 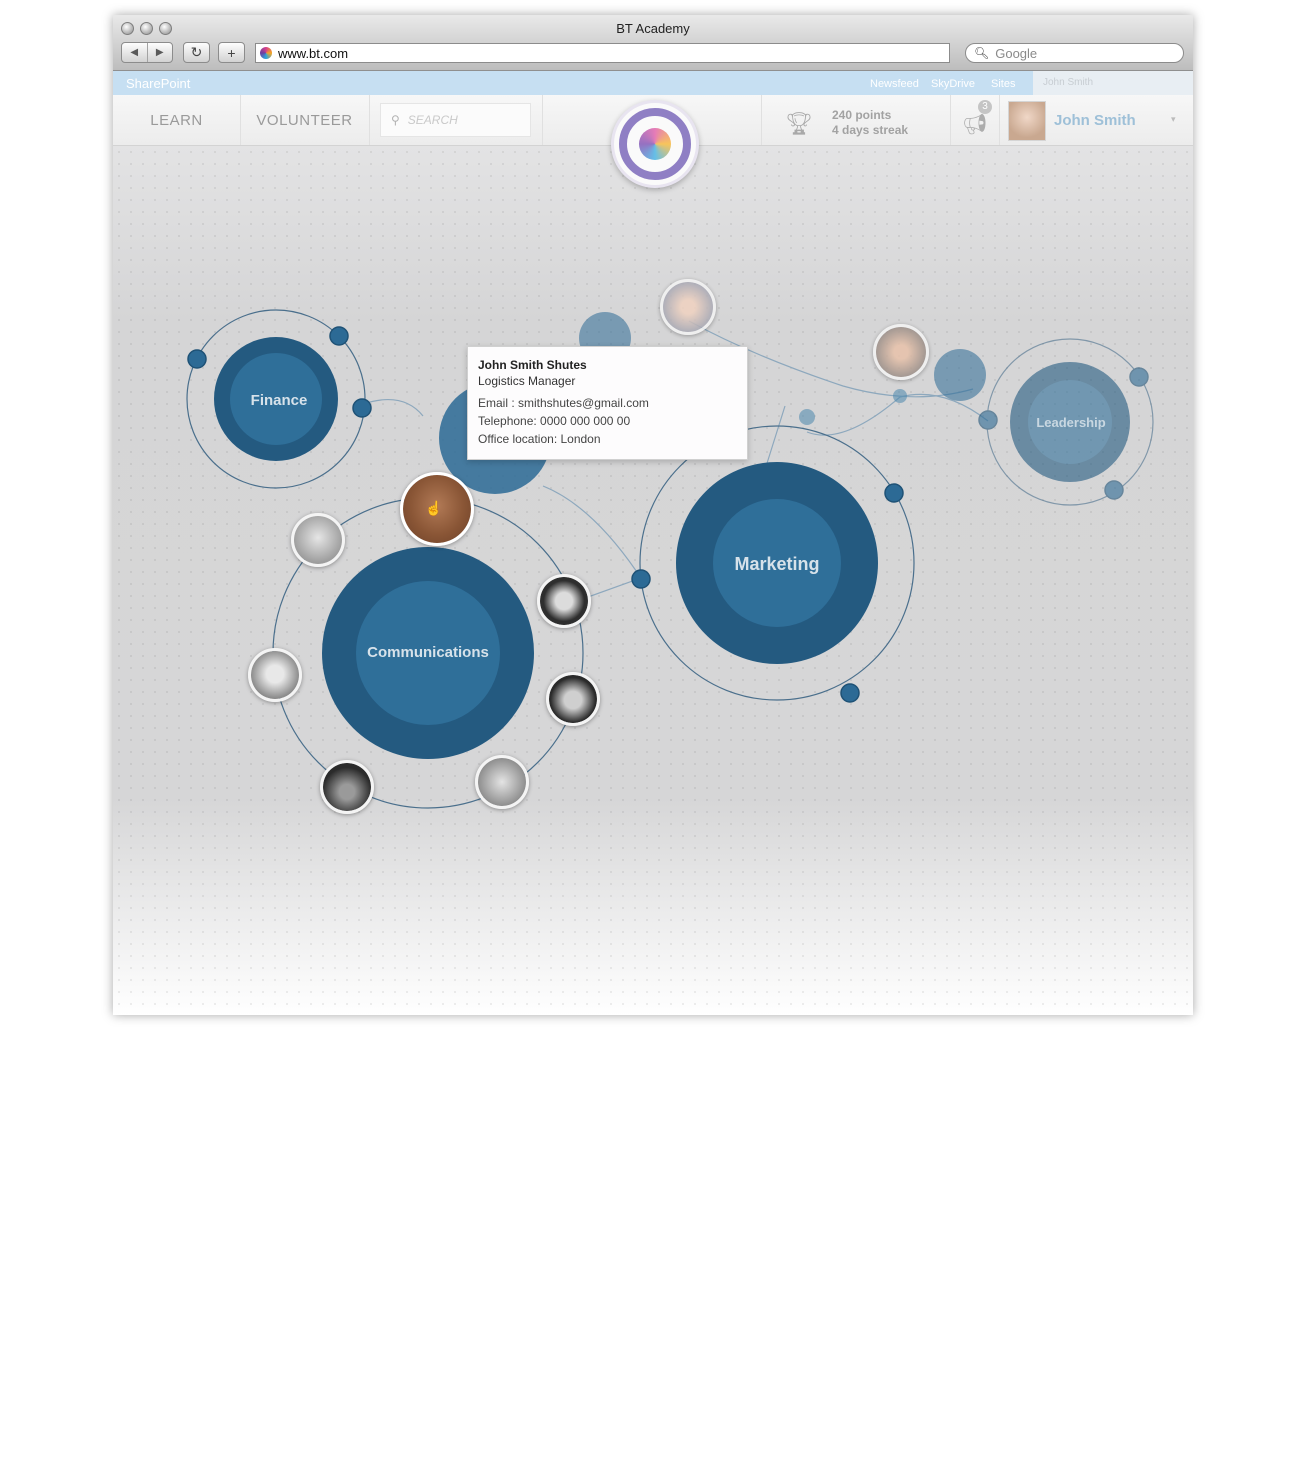 What do you see at coordinates (1070, 422) in the screenshot?
I see `leadership-label: Leadership` at bounding box center [1070, 422].